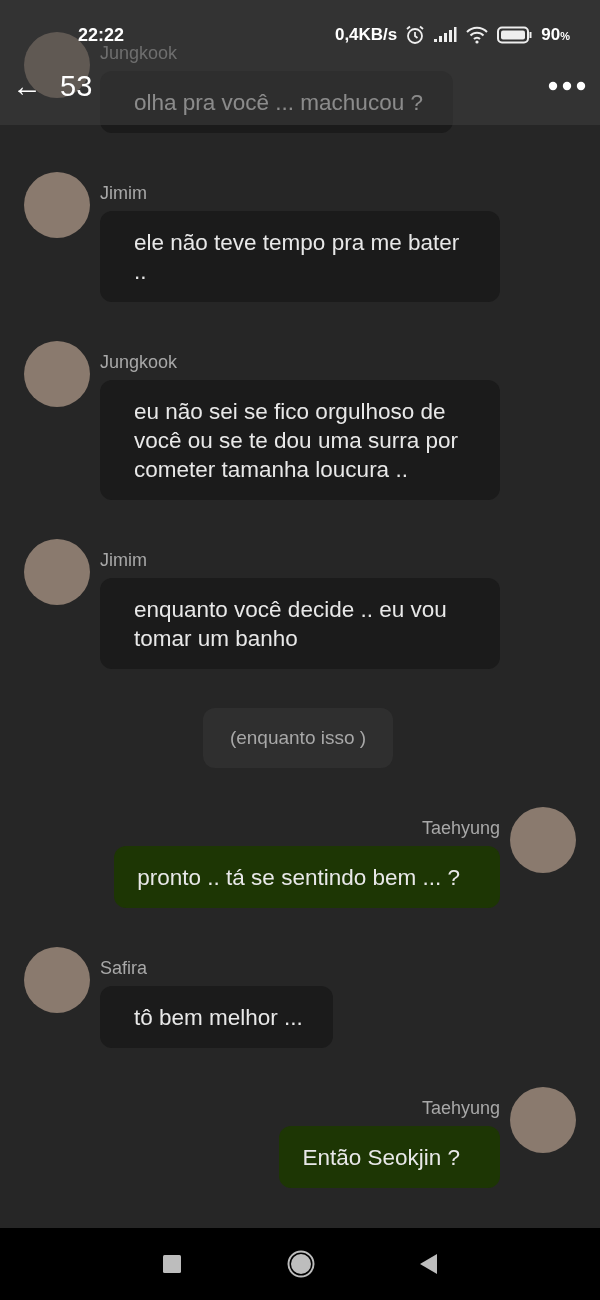  Describe the element at coordinates (307, 877) in the screenshot. I see `message-bubble: pronto .. tá se sentindo bem ... ?` at that location.